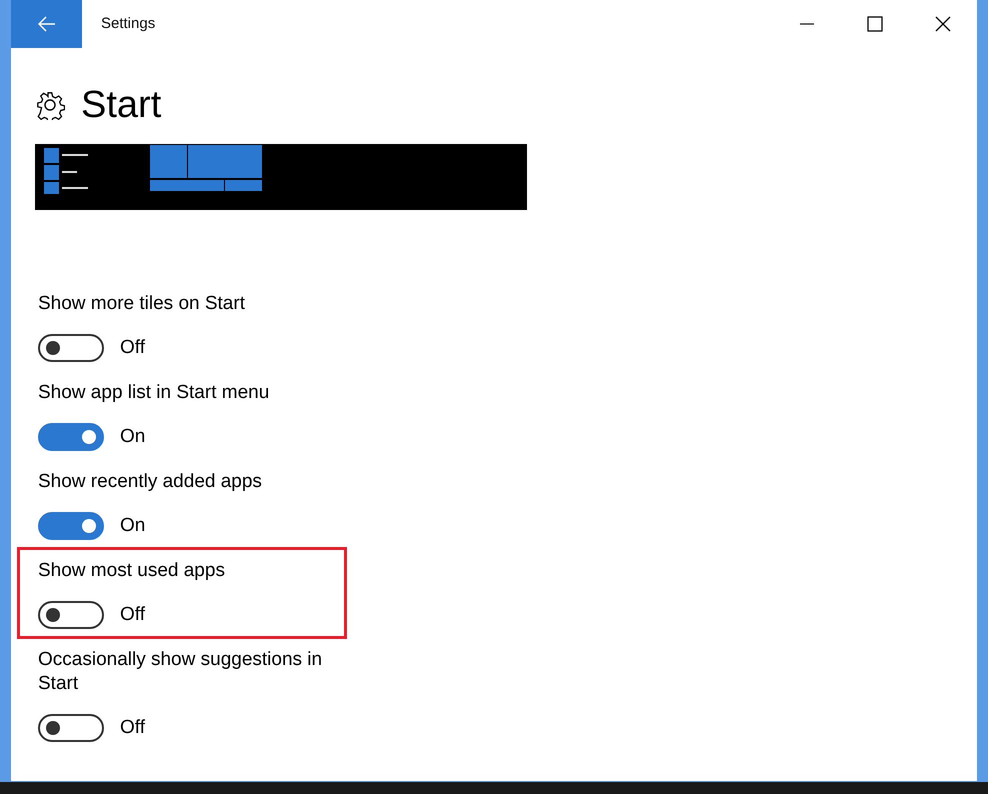  What do you see at coordinates (128, 24) in the screenshot?
I see `window-title: Settings` at bounding box center [128, 24].